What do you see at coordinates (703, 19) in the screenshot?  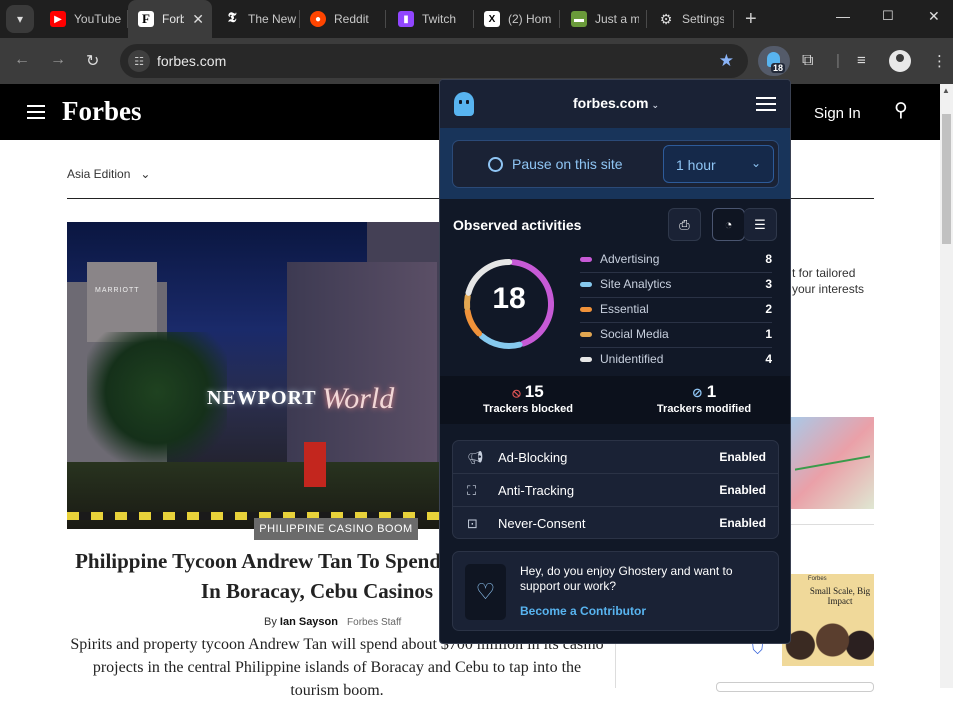 I see `tab-title: Settings` at bounding box center [703, 19].